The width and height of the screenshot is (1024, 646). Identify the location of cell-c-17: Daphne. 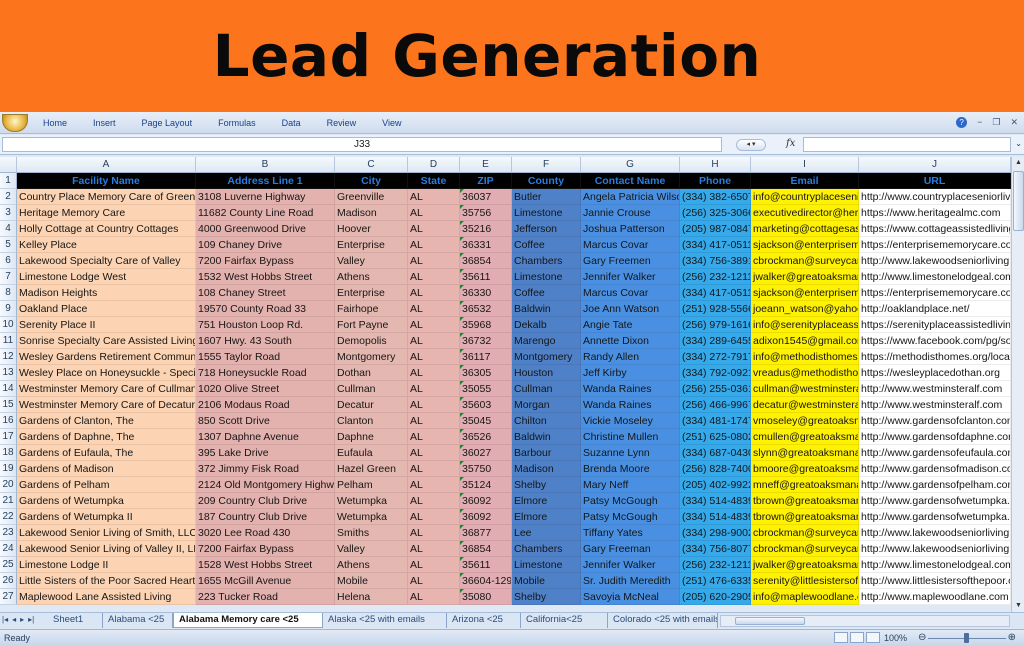
(371, 437).